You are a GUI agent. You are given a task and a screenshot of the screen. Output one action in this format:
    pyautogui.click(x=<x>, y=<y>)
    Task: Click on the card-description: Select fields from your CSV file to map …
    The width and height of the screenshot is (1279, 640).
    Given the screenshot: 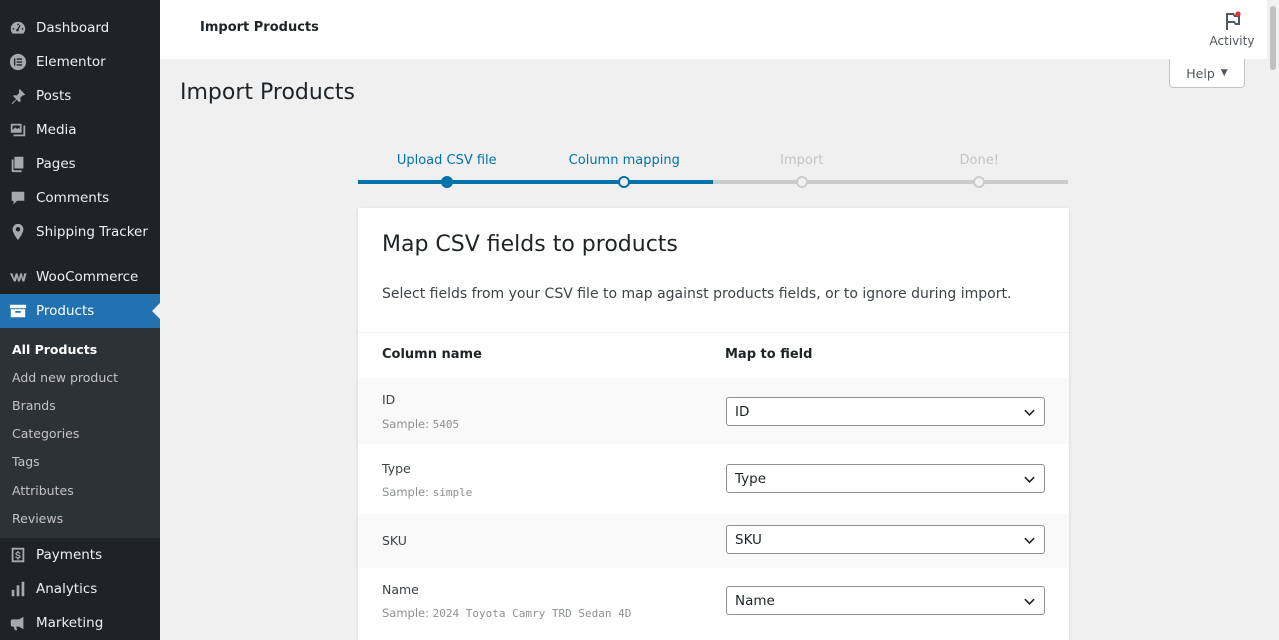 What is the action you would take?
    pyautogui.click(x=697, y=294)
    